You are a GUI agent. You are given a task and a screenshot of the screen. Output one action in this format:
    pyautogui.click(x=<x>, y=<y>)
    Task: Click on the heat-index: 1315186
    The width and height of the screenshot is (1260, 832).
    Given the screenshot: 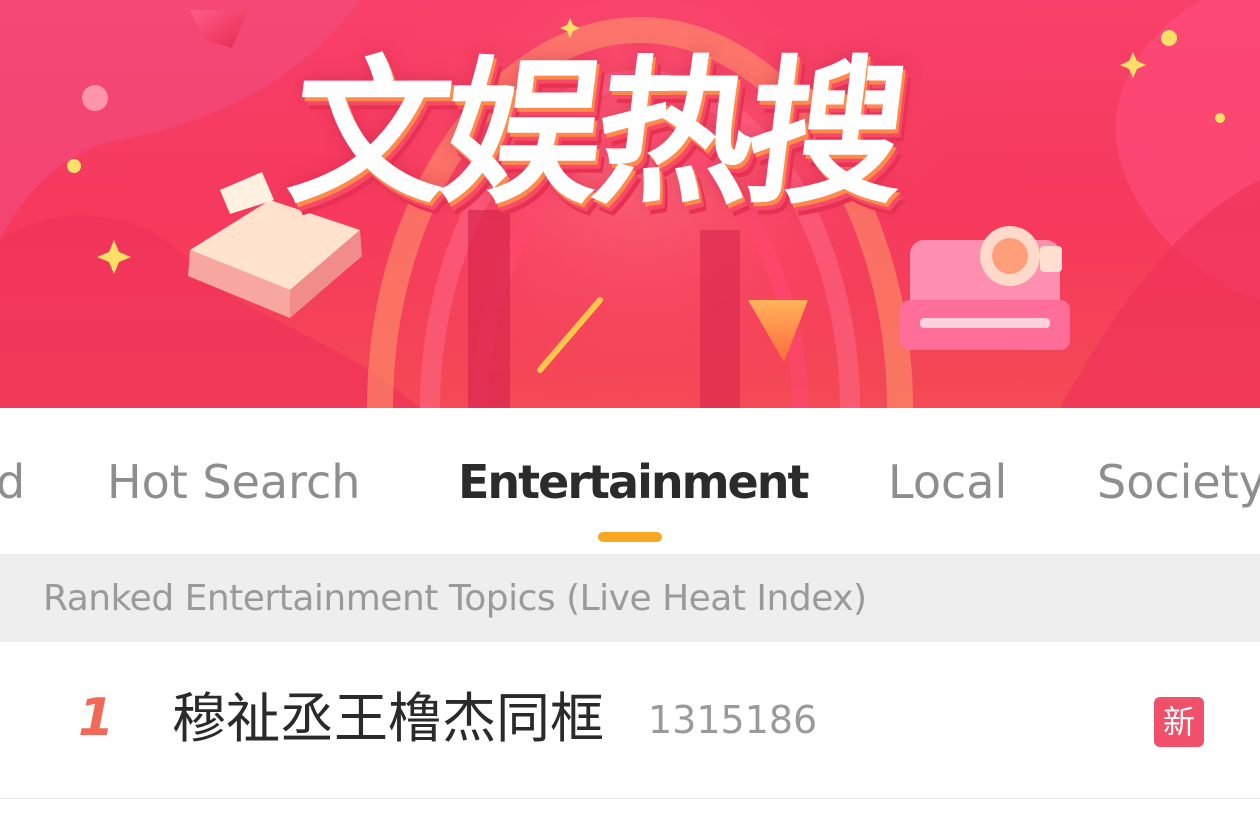 What is the action you would take?
    pyautogui.click(x=733, y=720)
    